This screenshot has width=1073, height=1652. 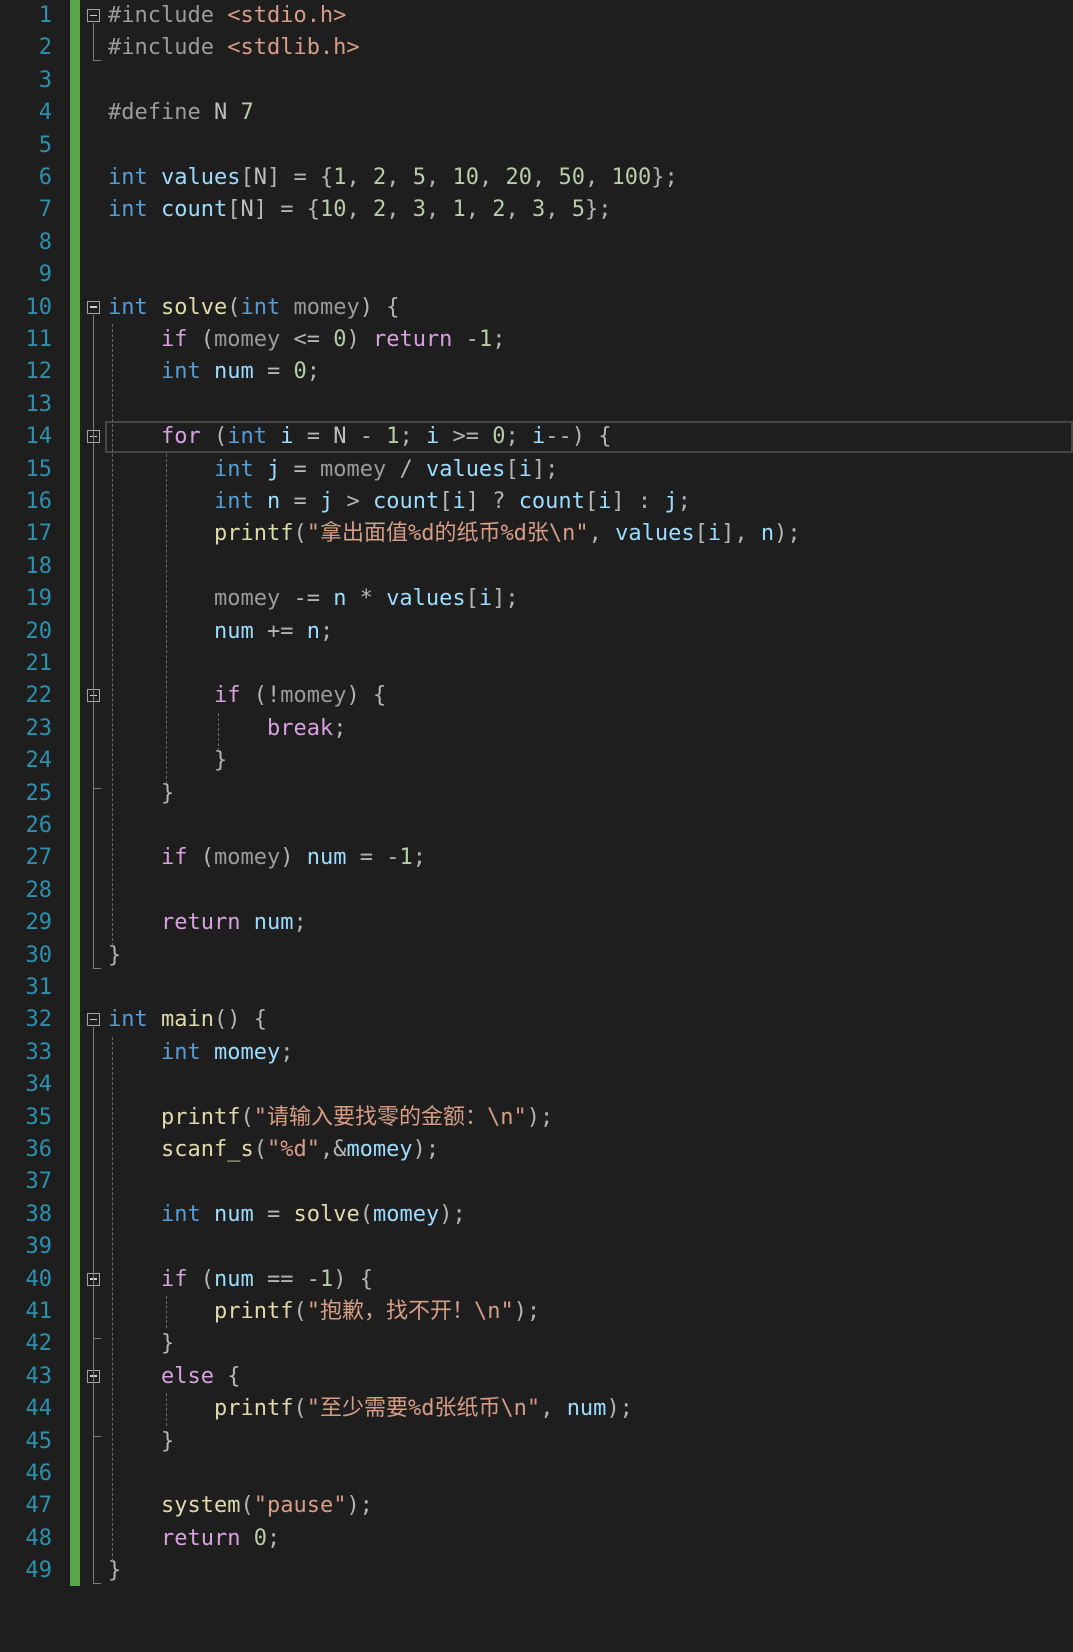 What do you see at coordinates (536, 729) in the screenshot?
I see `code-line: 23 break;` at bounding box center [536, 729].